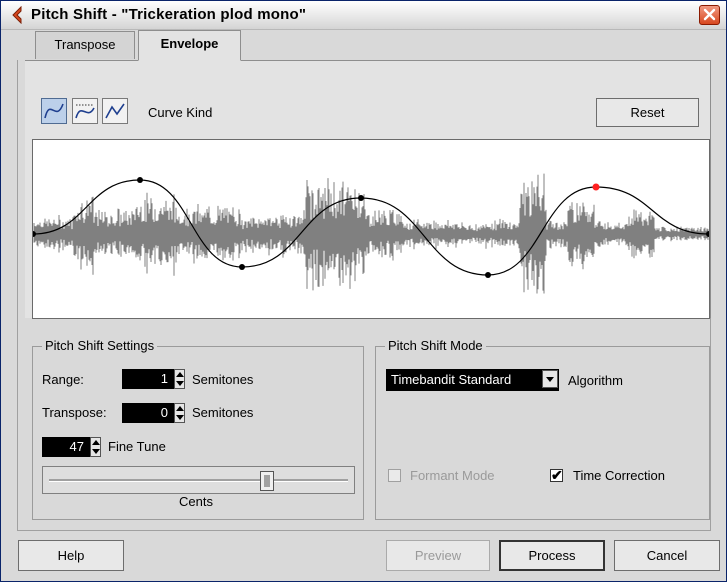 This screenshot has width=727, height=582. Describe the element at coordinates (95, 447) in the screenshot. I see `fine-tune-stepper` at that location.